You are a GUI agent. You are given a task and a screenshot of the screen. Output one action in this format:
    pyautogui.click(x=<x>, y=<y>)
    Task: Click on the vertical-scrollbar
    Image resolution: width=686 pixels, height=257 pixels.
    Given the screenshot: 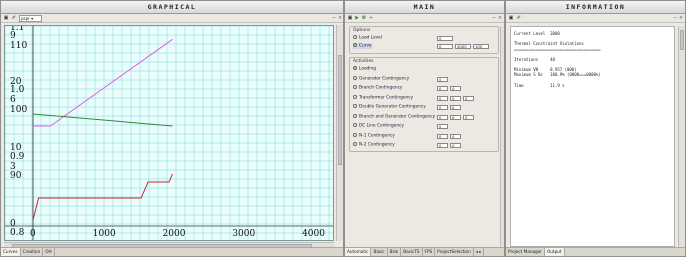 What is the action you would take?
    pyautogui.click(x=339, y=133)
    